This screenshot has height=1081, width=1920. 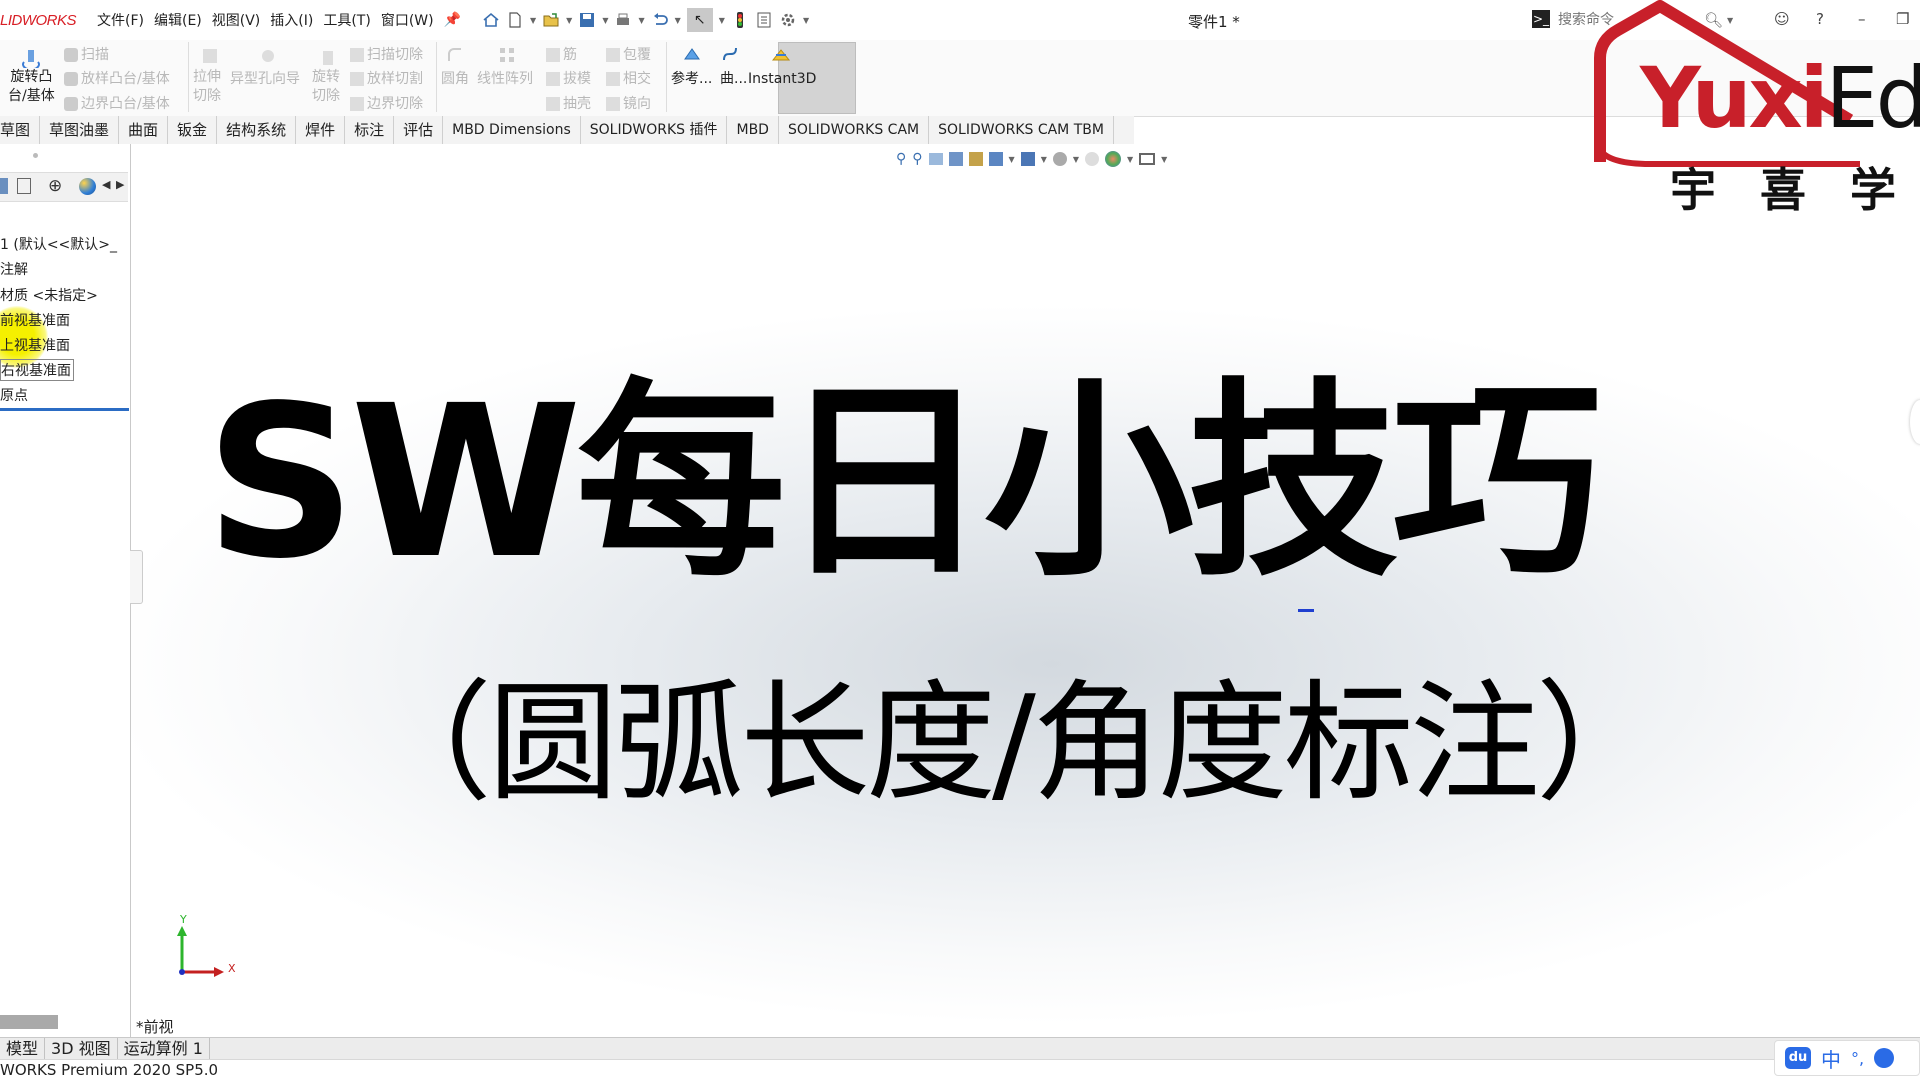 I want to click on ime-user-icon, so click(x=1884, y=1058).